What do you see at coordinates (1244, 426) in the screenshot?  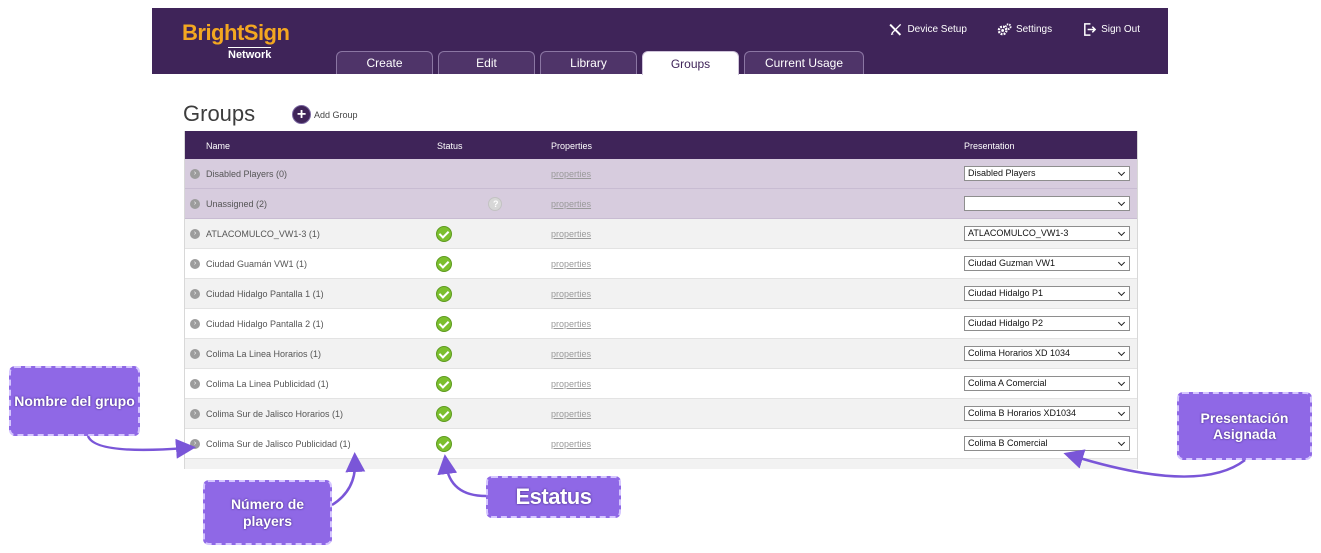 I see `callout-presentation: Presentación Asignada` at bounding box center [1244, 426].